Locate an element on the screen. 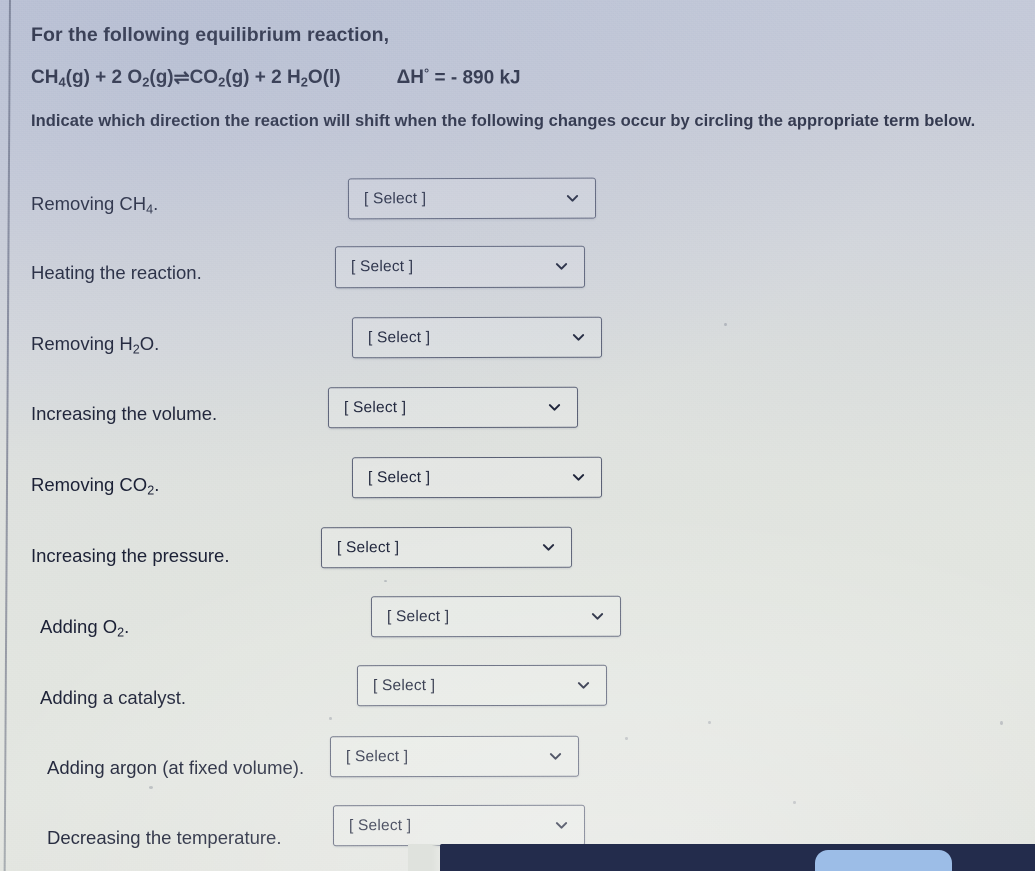 The height and width of the screenshot is (871, 1035). select-removing-ch4: [ Select ] is located at coordinates (472, 198).